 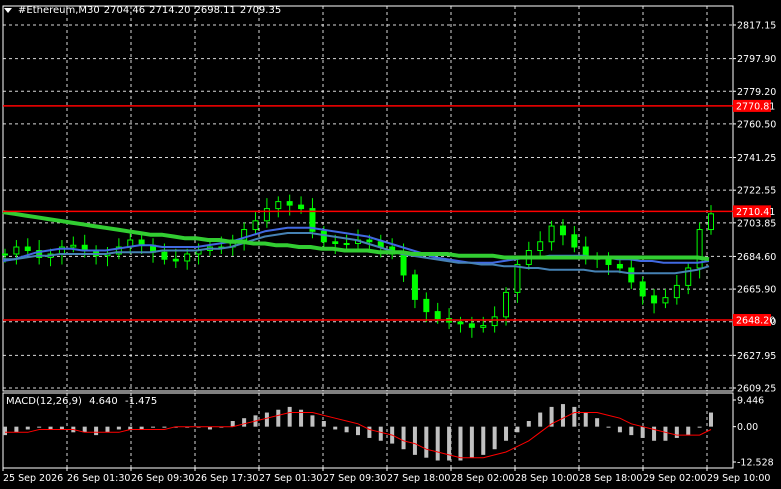 I want to click on close-value: 2709.35, so click(x=260, y=10).